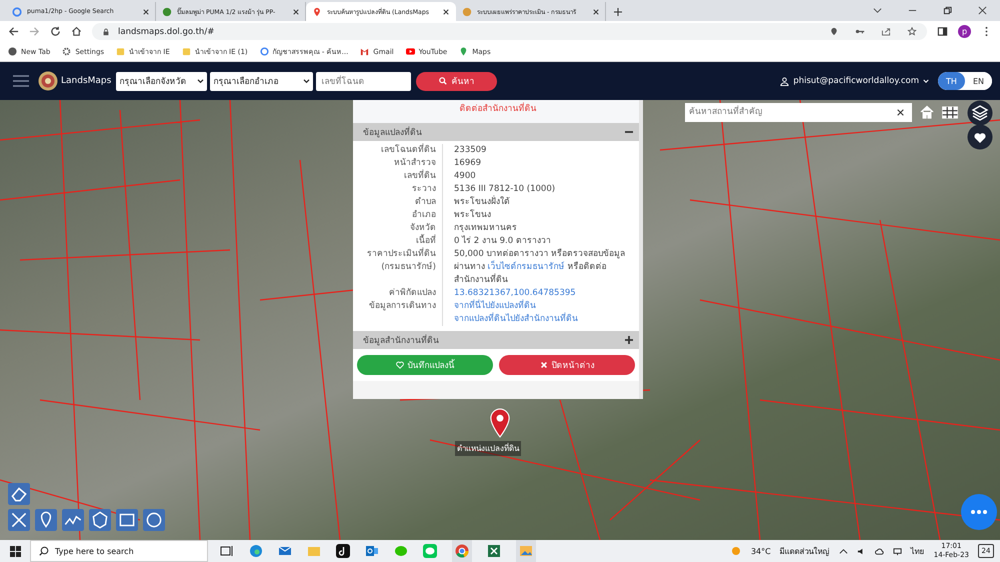 The image size is (1000, 562). What do you see at coordinates (76, 31) in the screenshot?
I see `home-icon` at bounding box center [76, 31].